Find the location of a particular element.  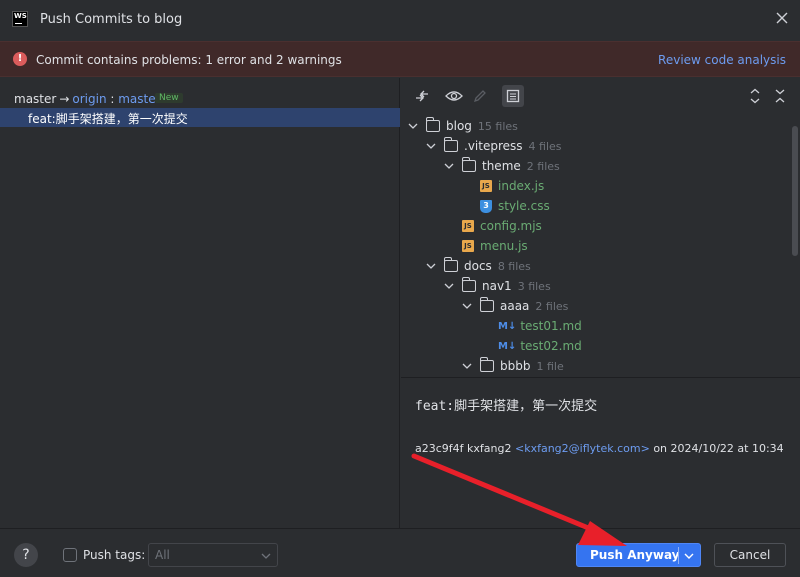

pencil-icon is located at coordinates (479, 96).